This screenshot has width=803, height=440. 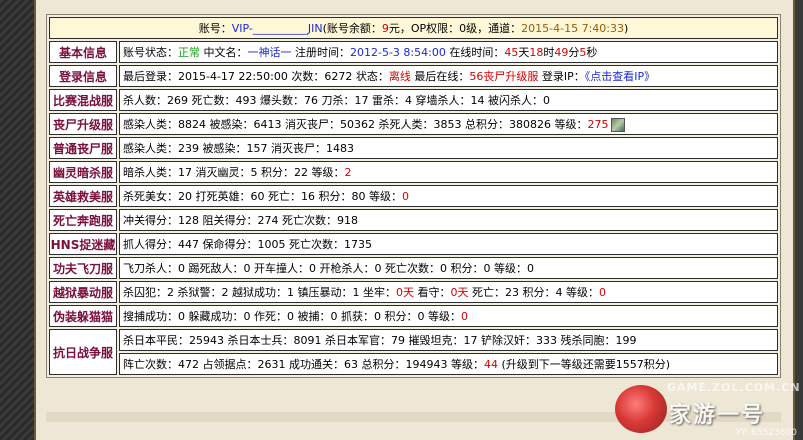 I want to click on zombie-normal-stats: 感染人类：239 被感染：157 消灭丧尸：1483, so click(x=448, y=148).